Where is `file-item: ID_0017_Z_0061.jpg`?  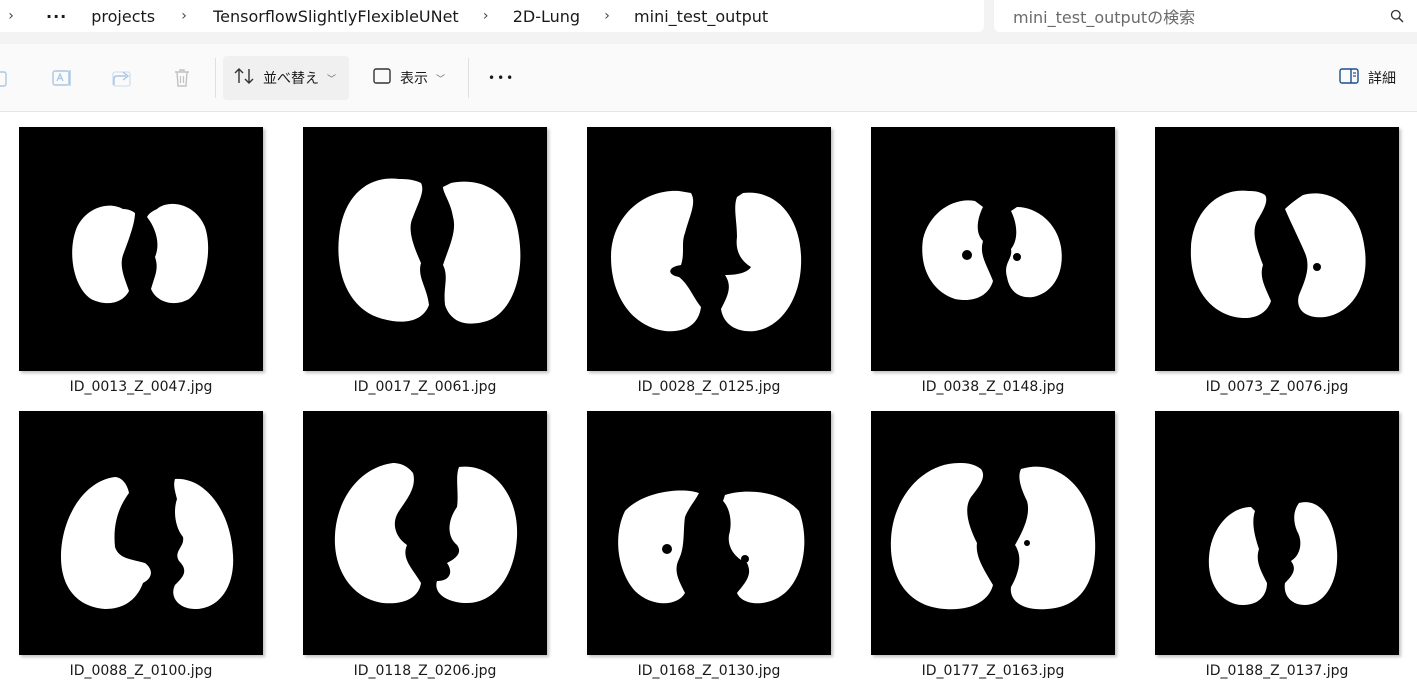
file-item: ID_0017_Z_0061.jpg is located at coordinates (425, 261).